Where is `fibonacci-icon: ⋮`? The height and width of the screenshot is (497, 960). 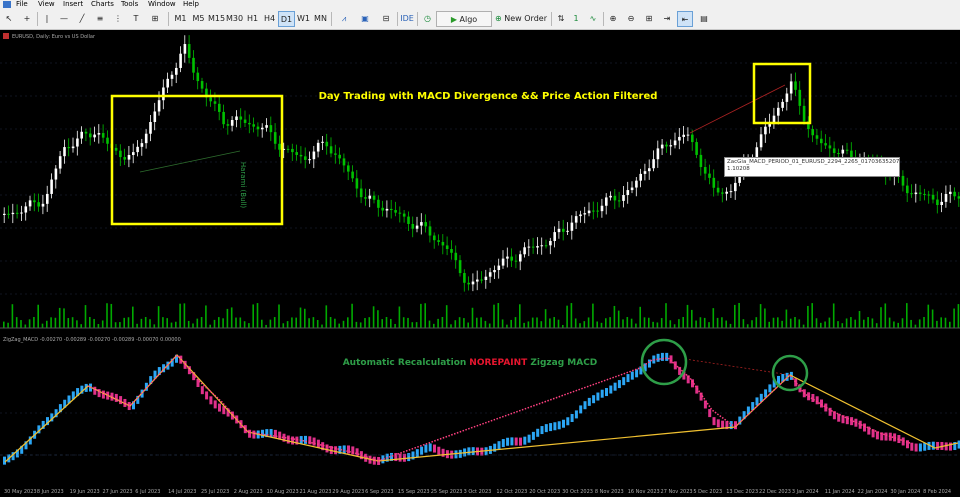
fibonacci-icon: ⋮ is located at coordinates (118, 19).